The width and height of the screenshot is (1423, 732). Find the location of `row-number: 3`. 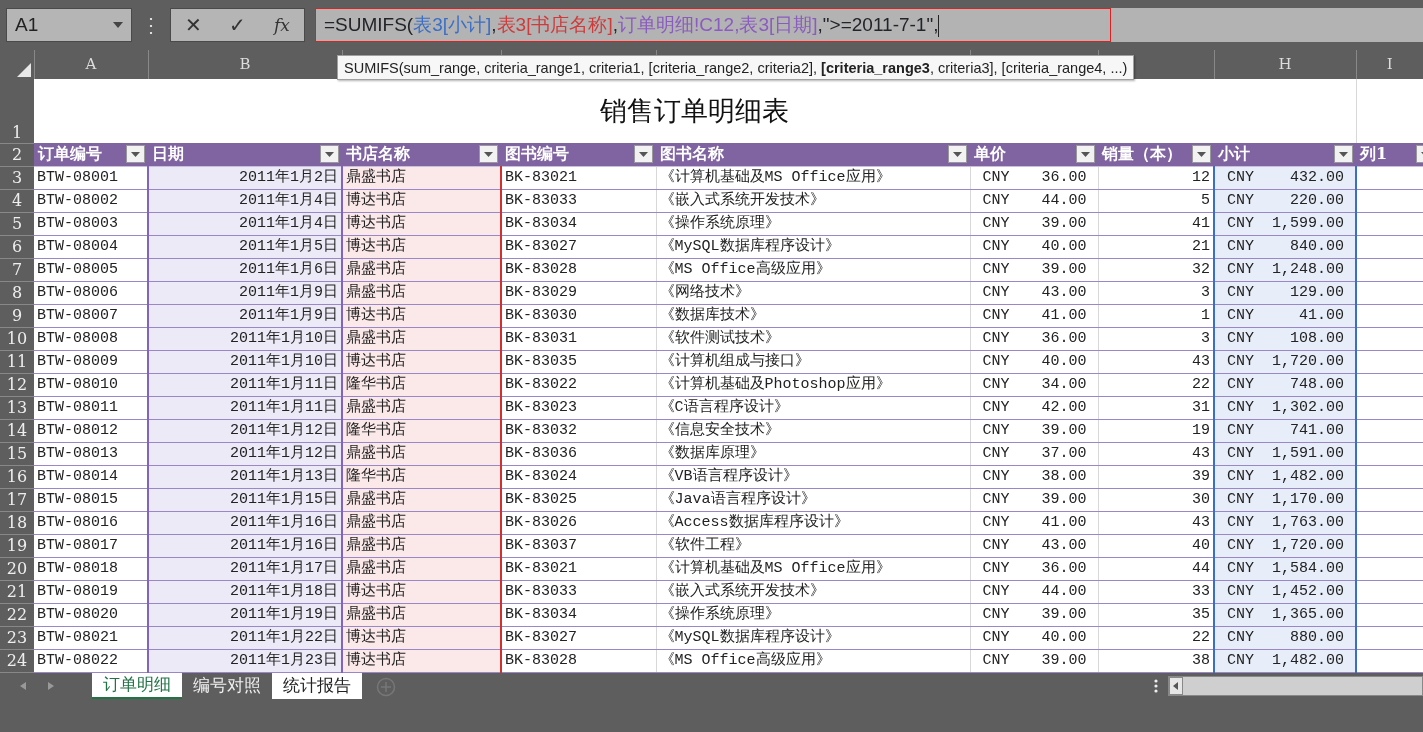

row-number: 3 is located at coordinates (17, 177).